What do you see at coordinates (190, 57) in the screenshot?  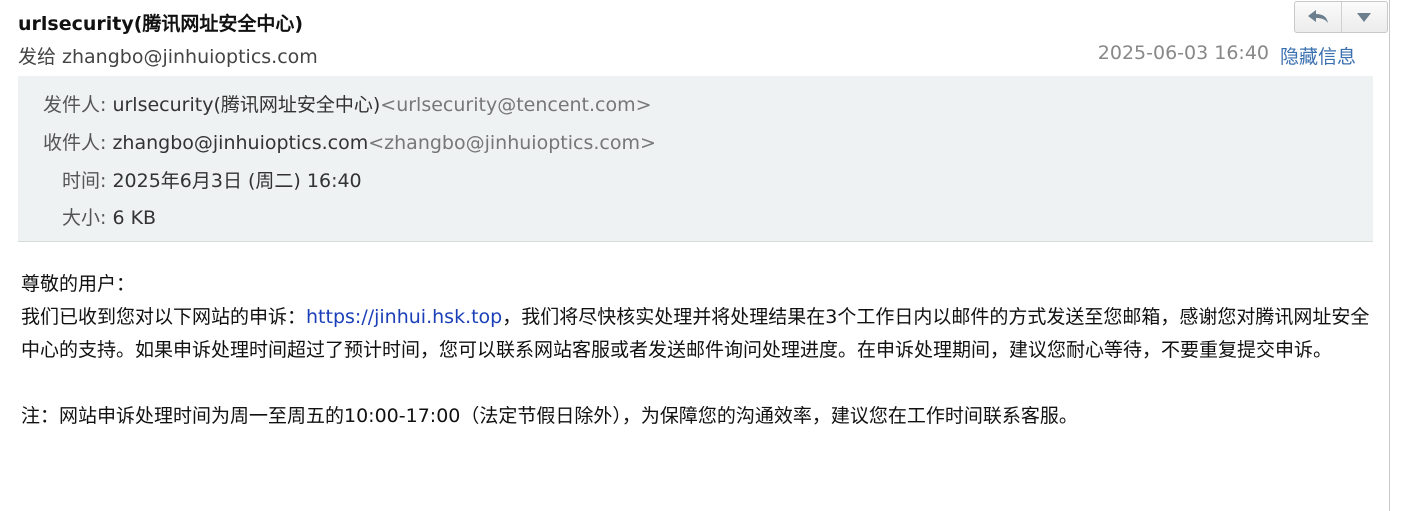 I see `send-to-address: zhangbo@jinhuioptics.com` at bounding box center [190, 57].